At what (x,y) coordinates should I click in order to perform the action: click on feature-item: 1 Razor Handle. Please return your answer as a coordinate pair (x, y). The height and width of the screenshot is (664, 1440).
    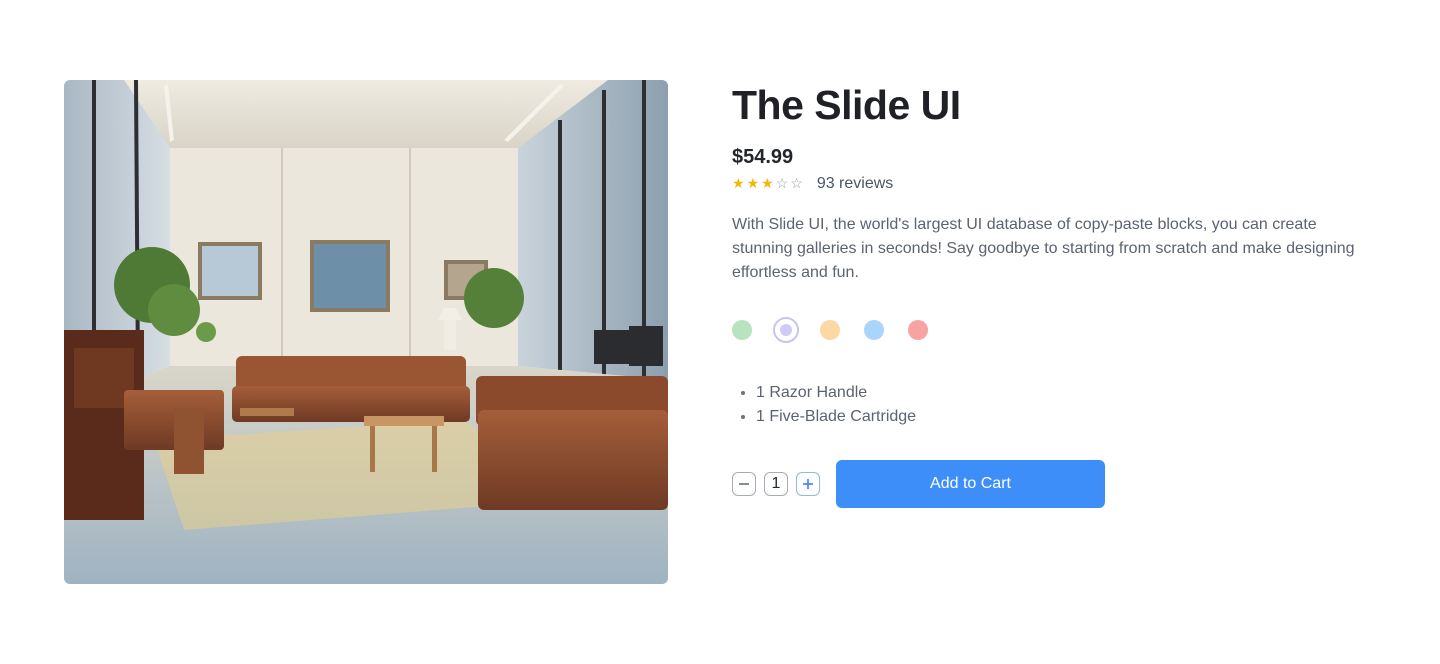
    Looking at the image, I should click on (836, 393).